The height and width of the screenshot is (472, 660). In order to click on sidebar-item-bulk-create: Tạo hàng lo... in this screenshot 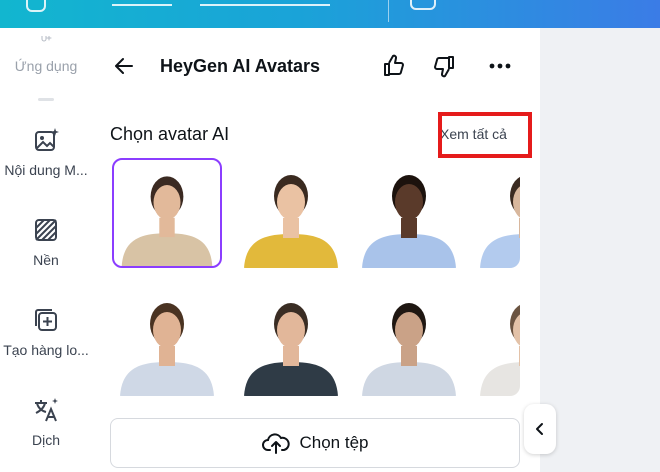, I will do `click(46, 332)`.